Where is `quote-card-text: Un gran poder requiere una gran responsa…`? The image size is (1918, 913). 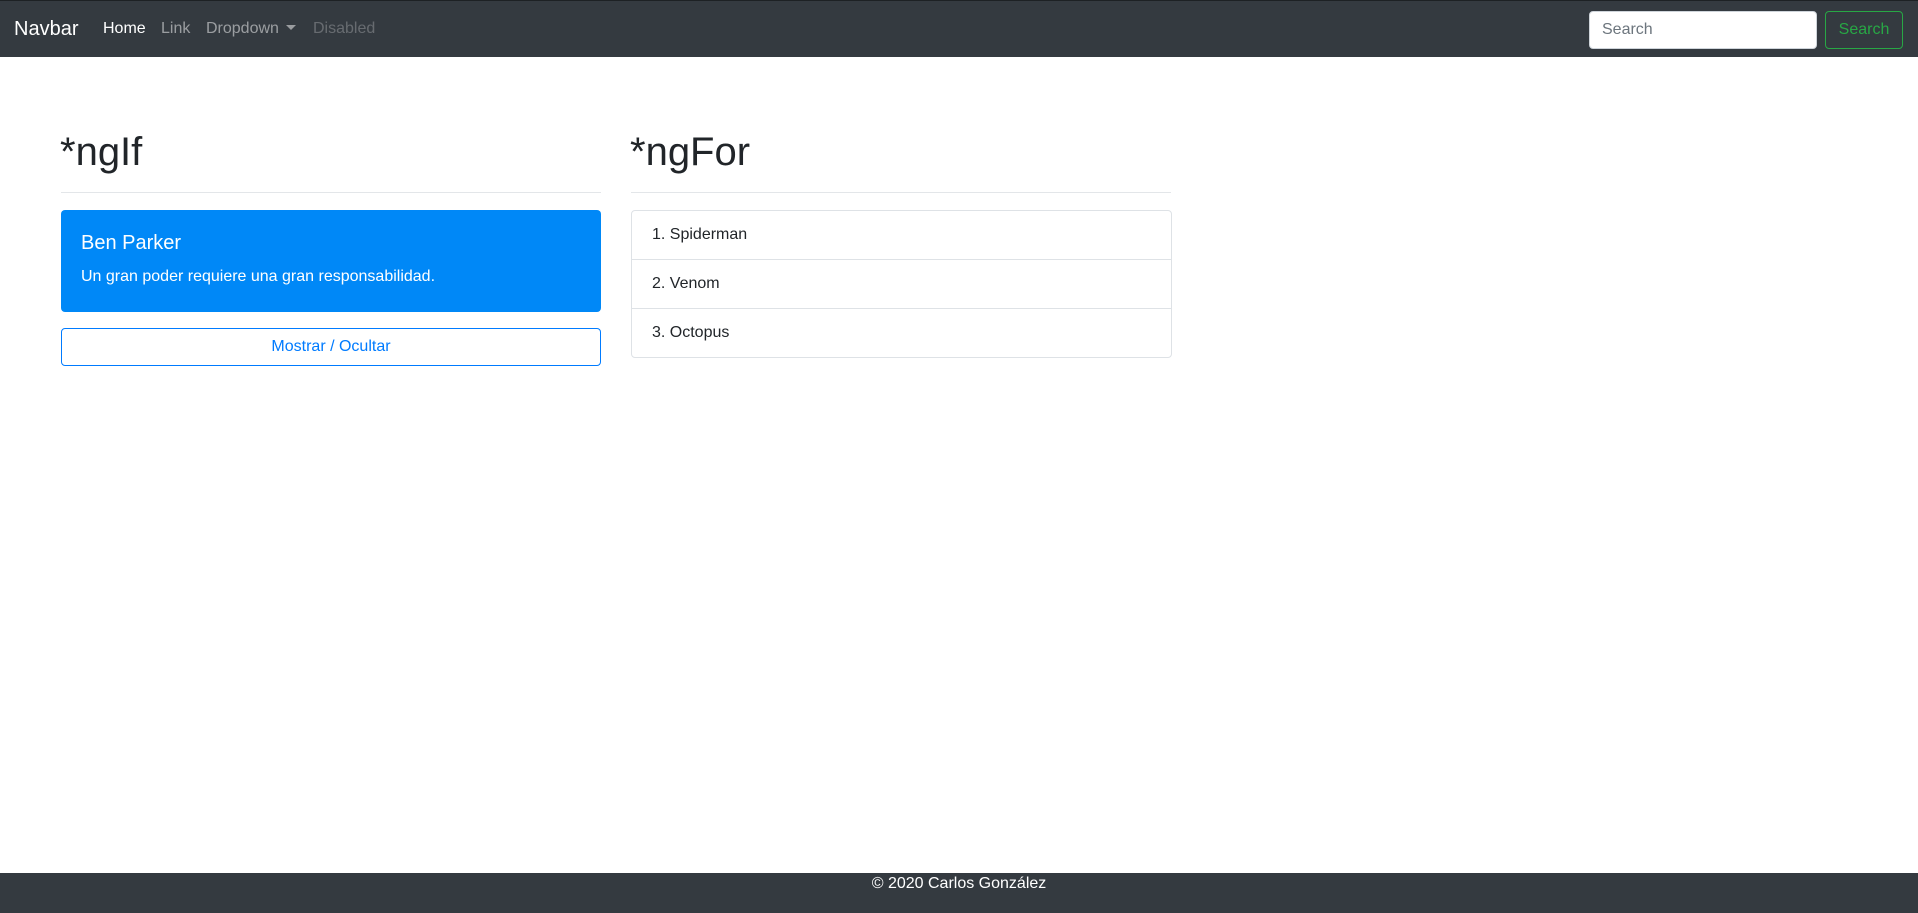
quote-card-text: Un gran poder requiere una gran responsa… is located at coordinates (258, 276).